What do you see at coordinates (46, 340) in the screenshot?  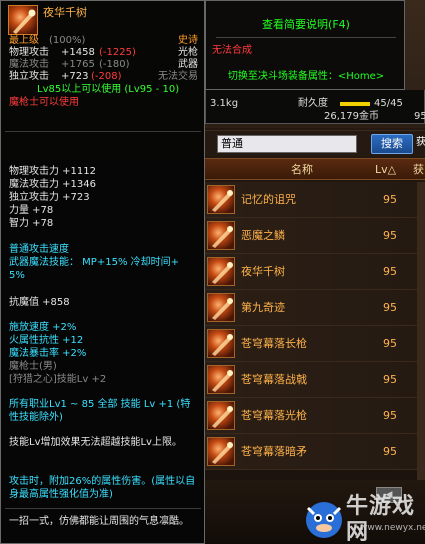 I see `bonus-line: 火属性抗性 +12` at bounding box center [46, 340].